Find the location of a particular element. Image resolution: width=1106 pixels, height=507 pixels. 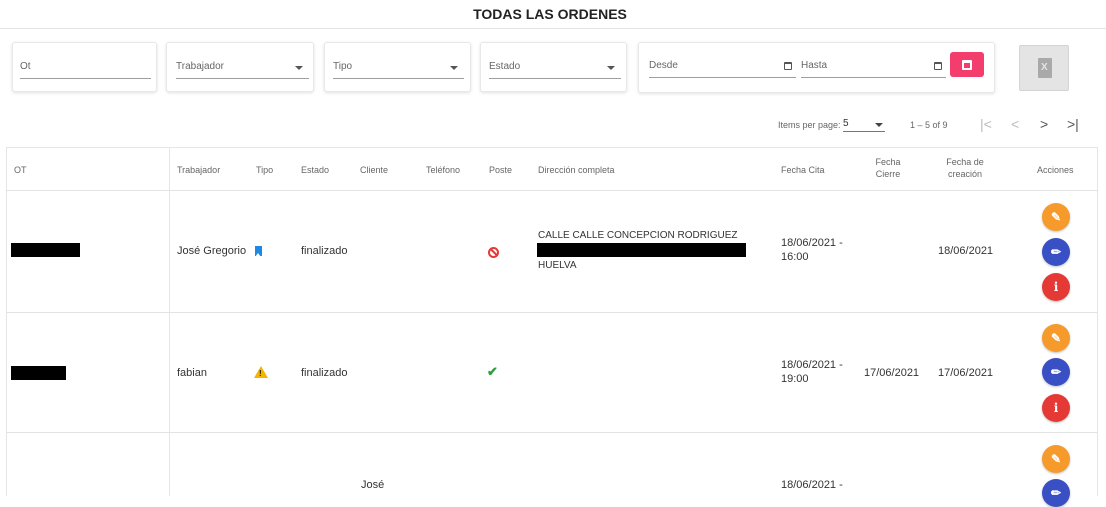

fecha-cita-cell: 18/06/2021 - 16:00 is located at coordinates (812, 250).